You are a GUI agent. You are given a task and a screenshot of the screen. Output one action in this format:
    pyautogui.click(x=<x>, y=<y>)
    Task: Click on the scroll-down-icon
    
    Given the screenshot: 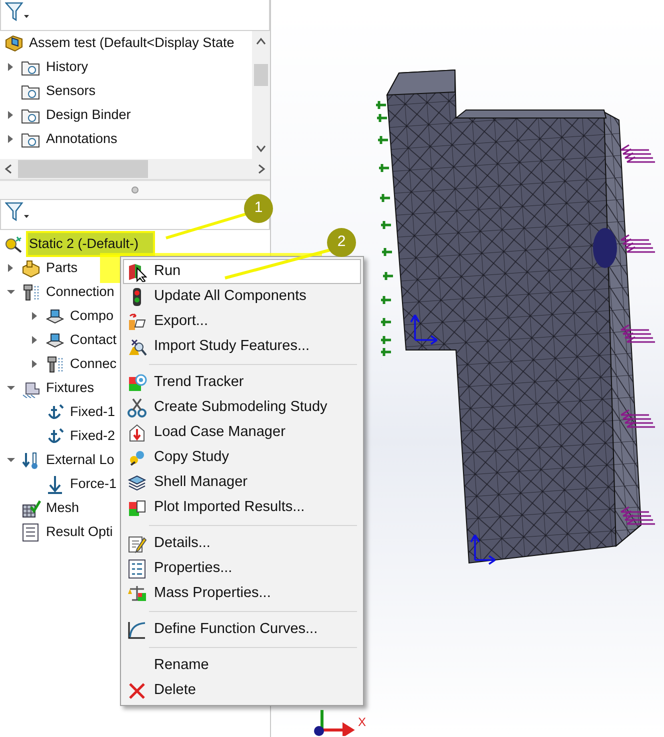 What is the action you would take?
    pyautogui.click(x=261, y=149)
    